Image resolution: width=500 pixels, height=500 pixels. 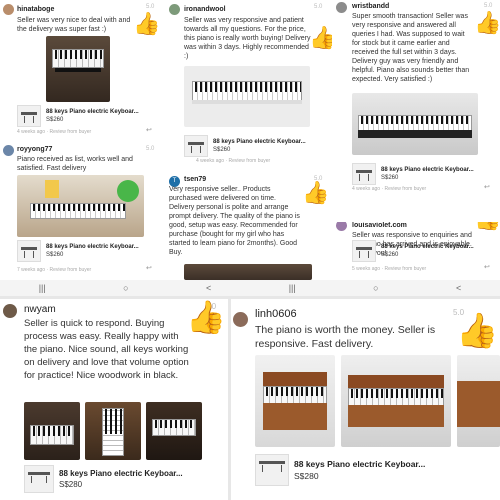 What do you see at coordinates (40, 309) in the screenshot?
I see `username: nwyam` at bounding box center [40, 309].